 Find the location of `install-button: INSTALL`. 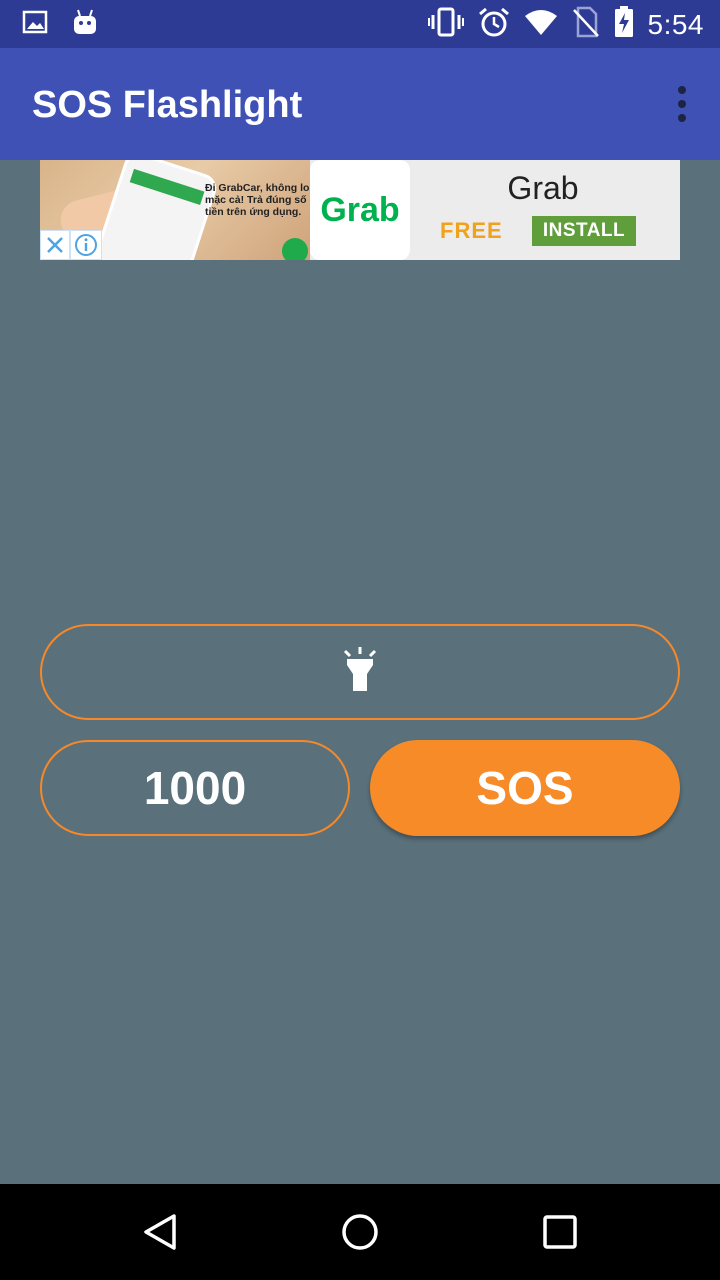

install-button: INSTALL is located at coordinates (584, 231).